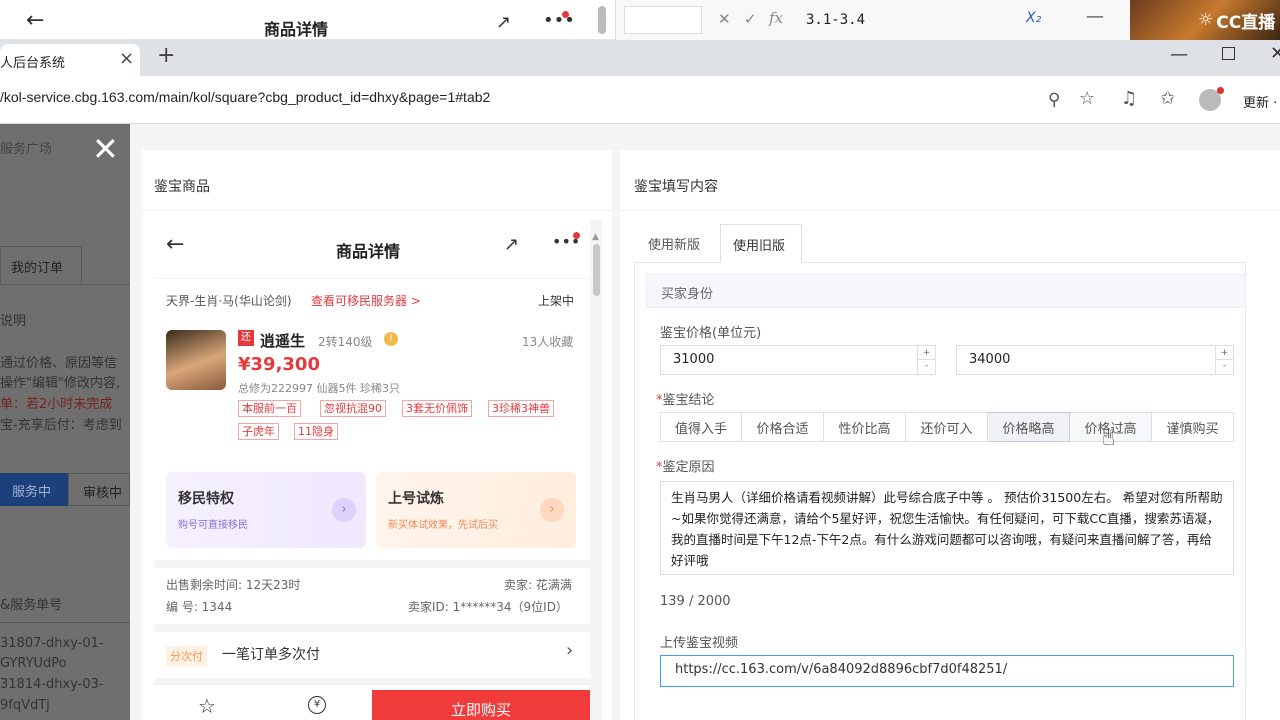 The height and width of the screenshot is (720, 1280). Describe the element at coordinates (1029, 427) in the screenshot. I see `conclusion-option-selected: 价格略高` at that location.